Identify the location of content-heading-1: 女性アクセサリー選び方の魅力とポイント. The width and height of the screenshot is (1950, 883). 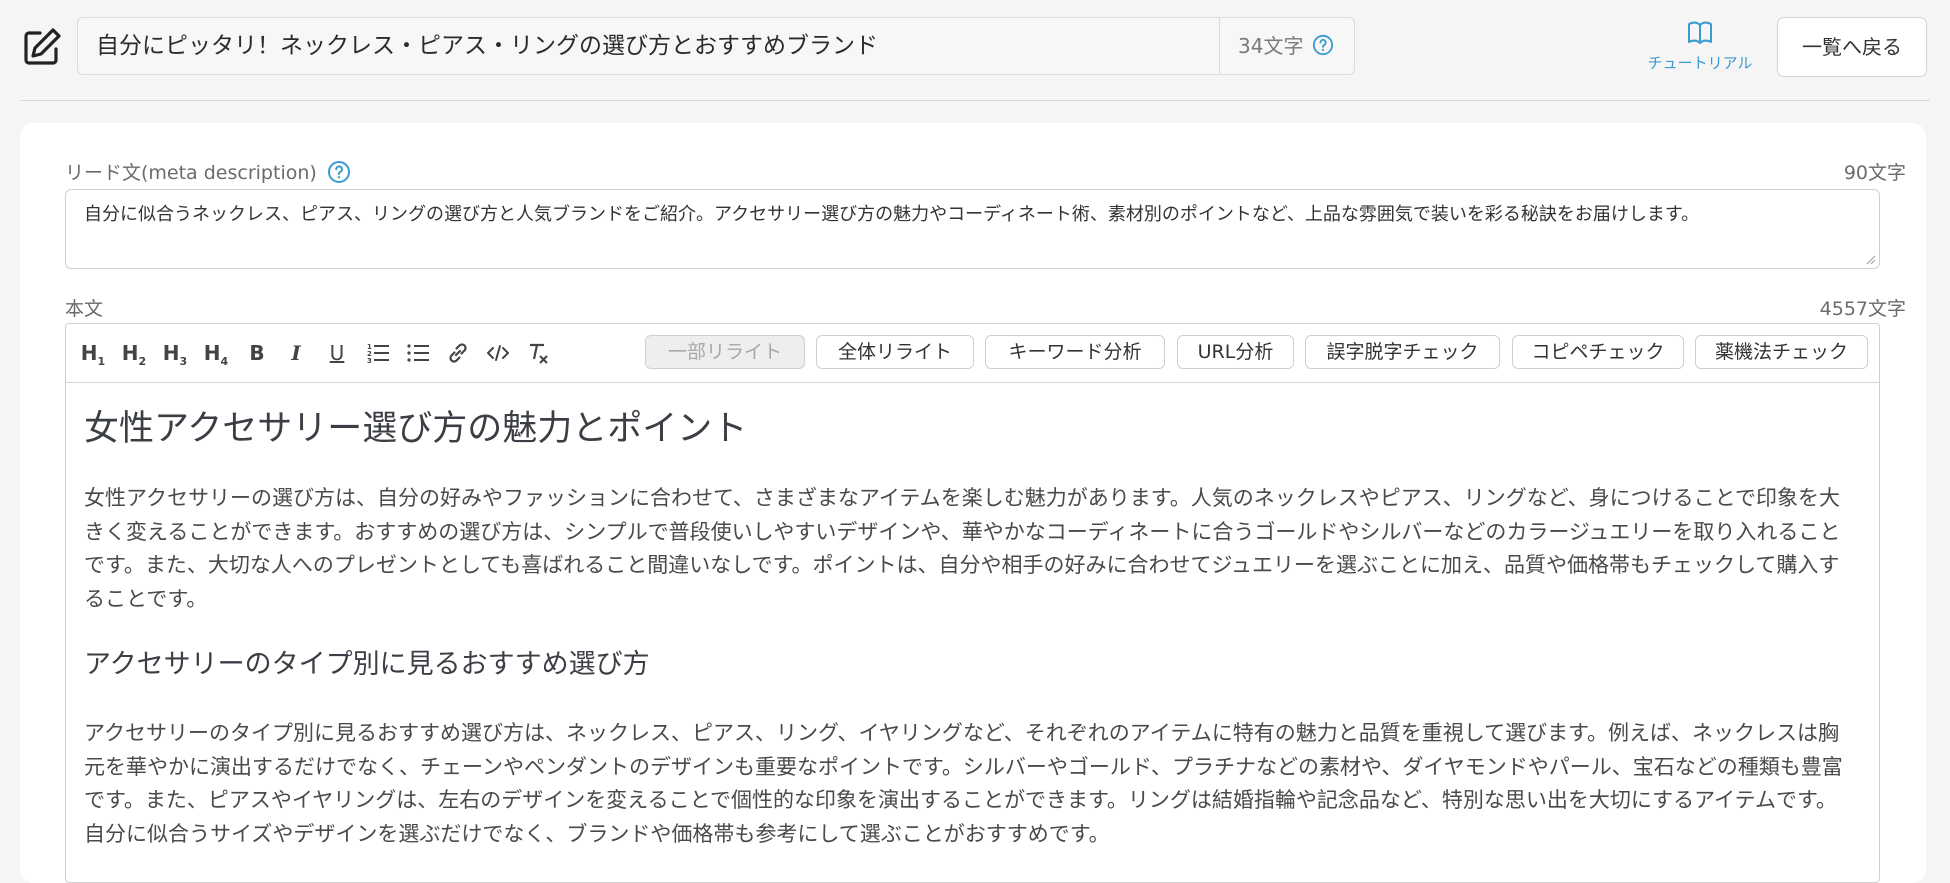
(416, 429).